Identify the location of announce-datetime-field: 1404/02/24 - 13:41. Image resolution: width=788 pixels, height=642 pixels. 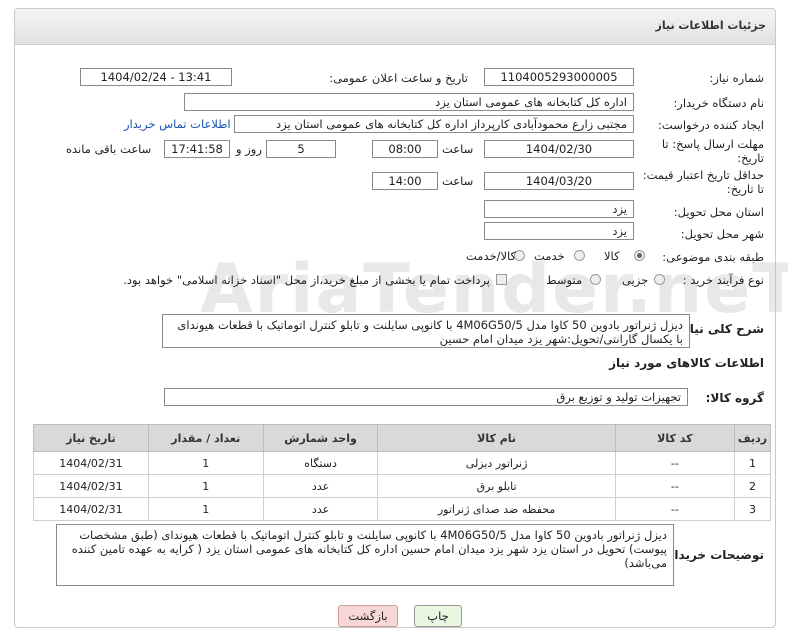
(156, 77).